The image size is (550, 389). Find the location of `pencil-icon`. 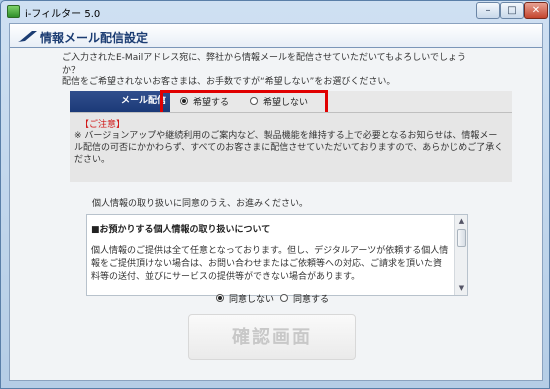

pencil-icon is located at coordinates (27, 36).